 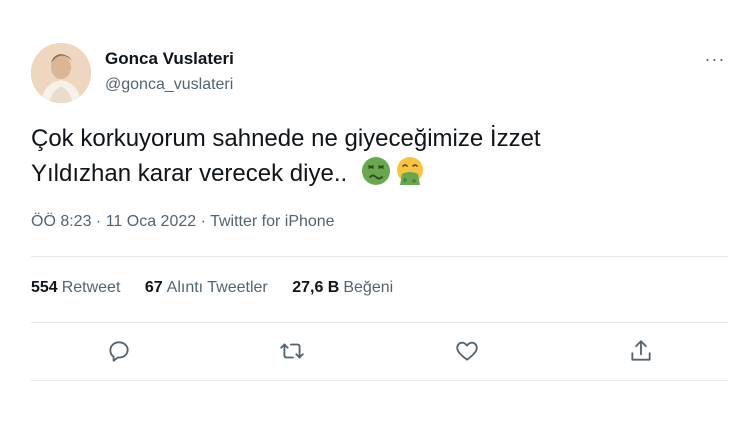 I want to click on share-icon, so click(x=641, y=351).